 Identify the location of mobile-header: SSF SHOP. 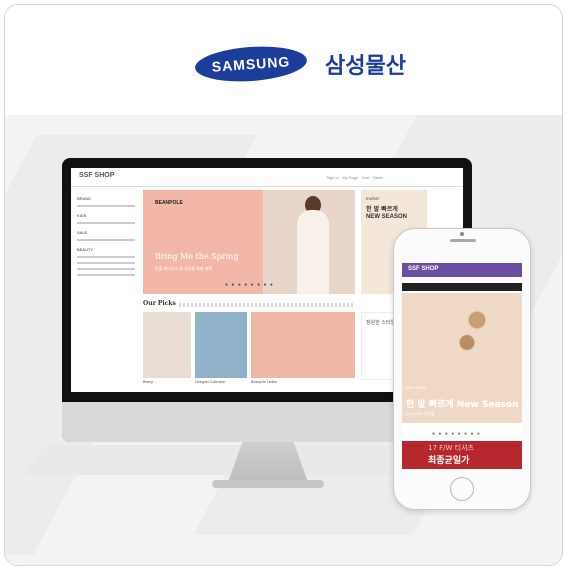
(462, 270).